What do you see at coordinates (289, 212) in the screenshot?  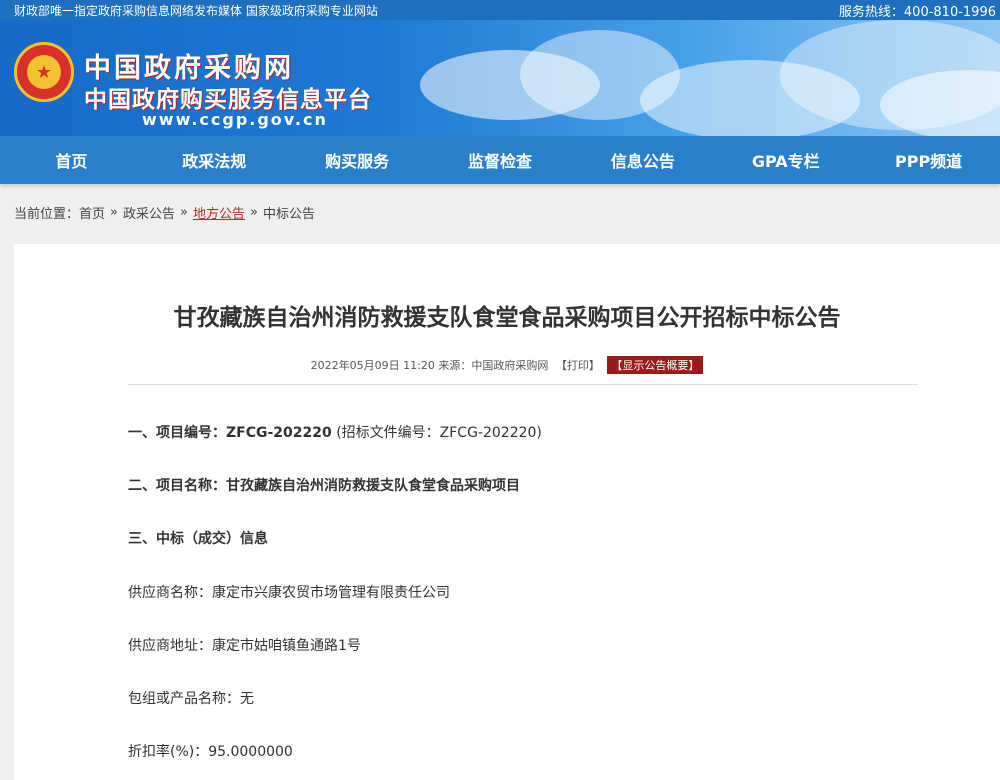 I see `breadcrumb-award-notices: 中标公告` at bounding box center [289, 212].